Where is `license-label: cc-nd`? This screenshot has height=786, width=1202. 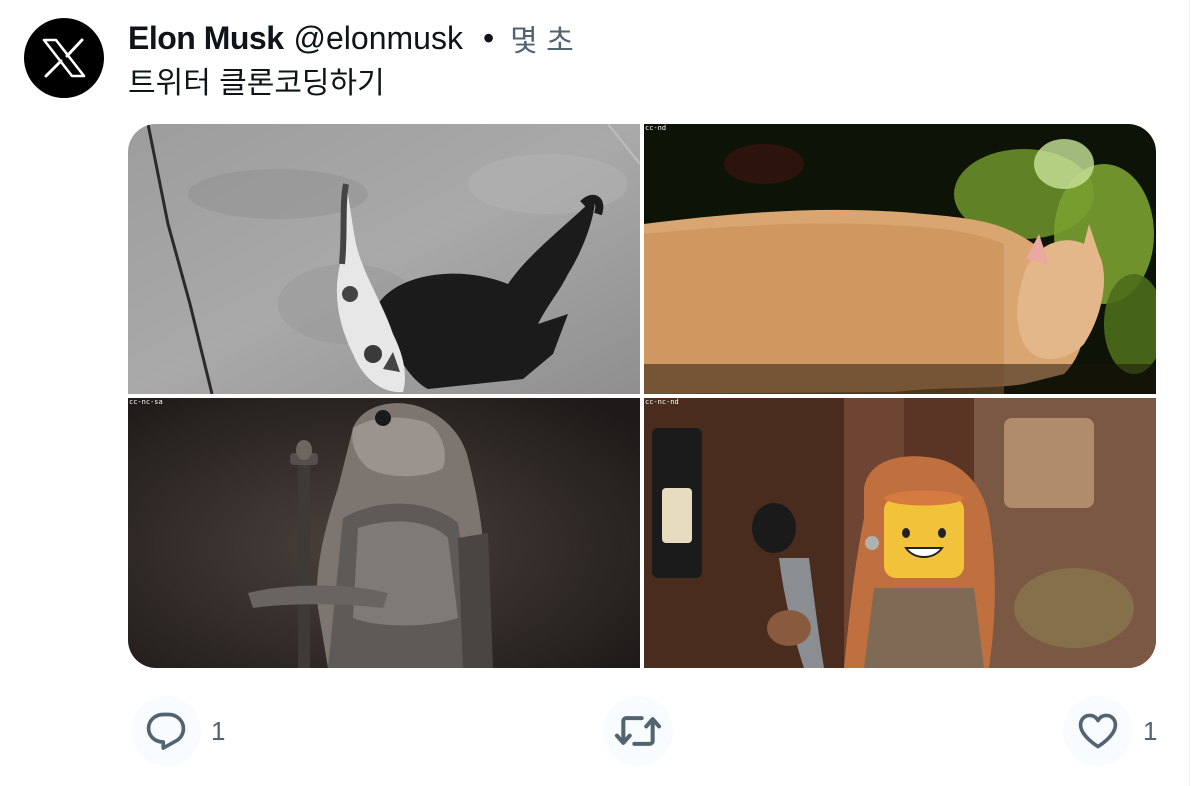 license-label: cc-nd is located at coordinates (656, 128).